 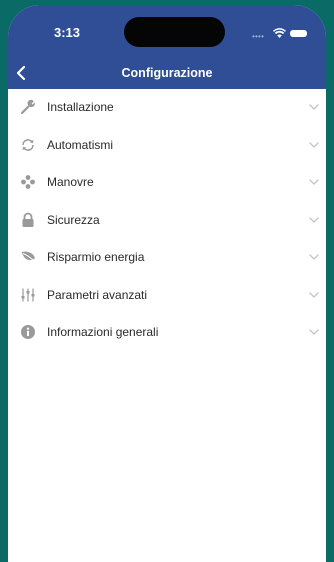 What do you see at coordinates (73, 219) in the screenshot?
I see `menu-item-label: Sicurezza` at bounding box center [73, 219].